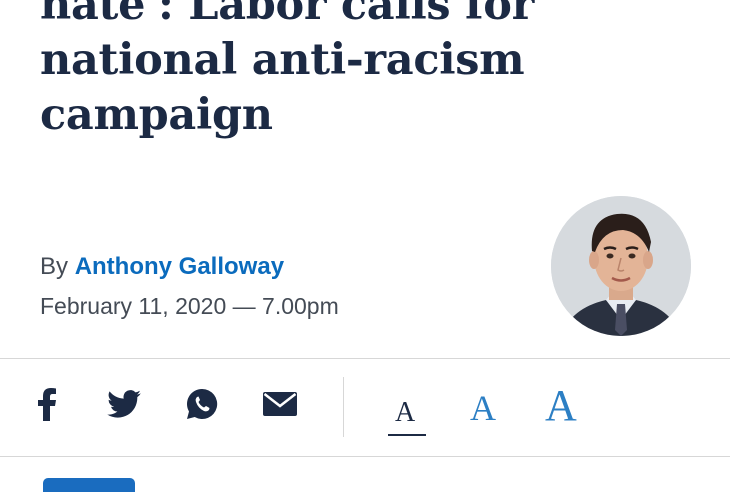  I want to click on divider-bottom, so click(365, 456).